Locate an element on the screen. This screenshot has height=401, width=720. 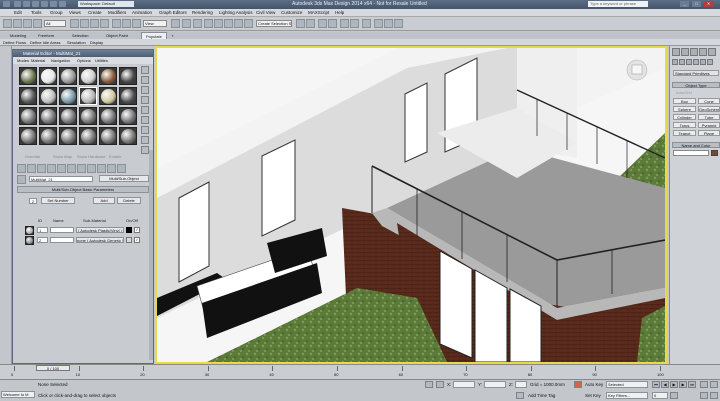
backlight-icon is located at coordinates (145, 80).